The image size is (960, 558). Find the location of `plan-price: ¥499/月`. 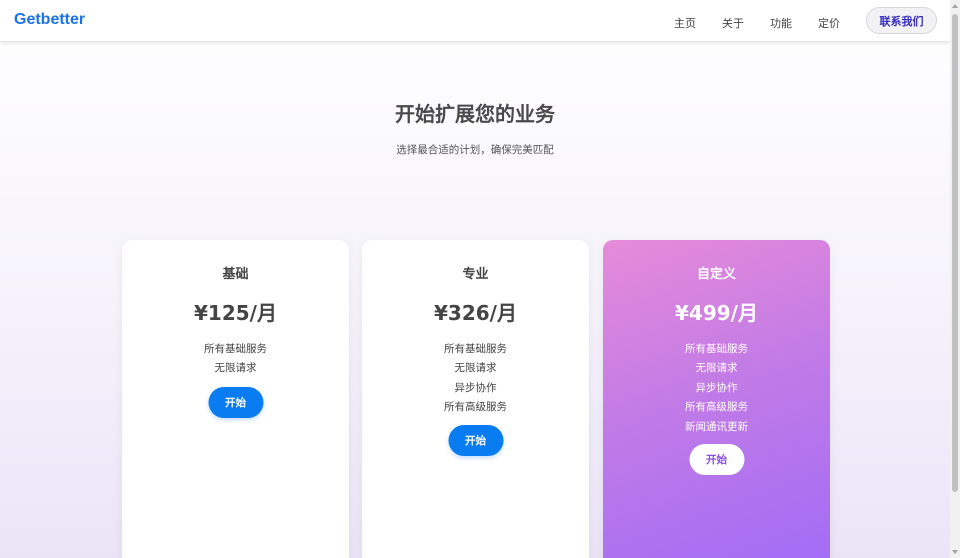

plan-price: ¥499/月 is located at coordinates (716, 313).